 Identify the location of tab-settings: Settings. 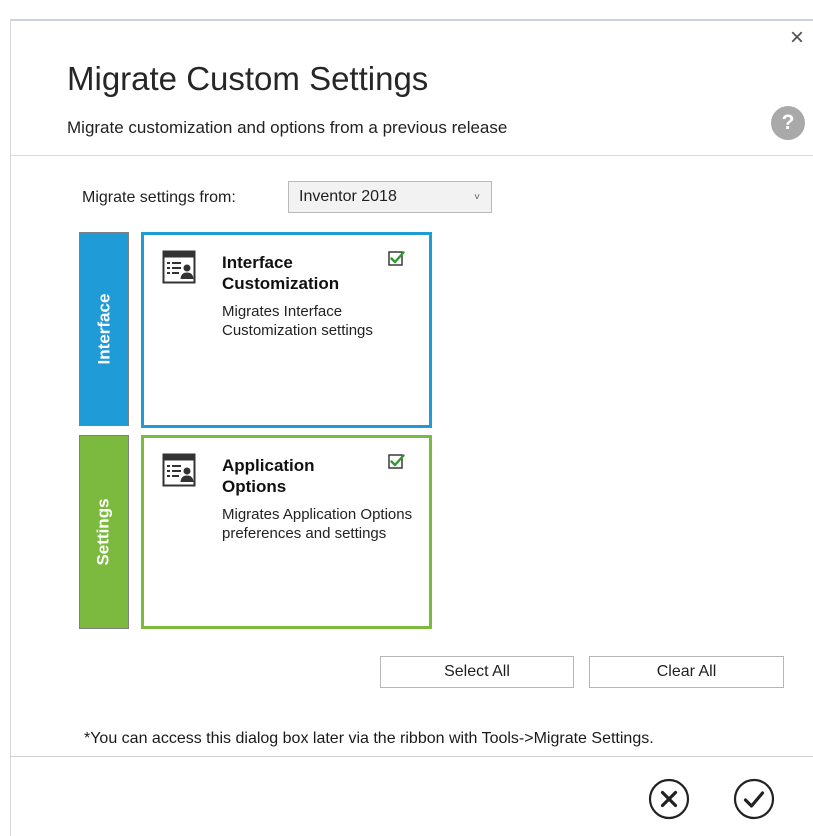
(104, 532).